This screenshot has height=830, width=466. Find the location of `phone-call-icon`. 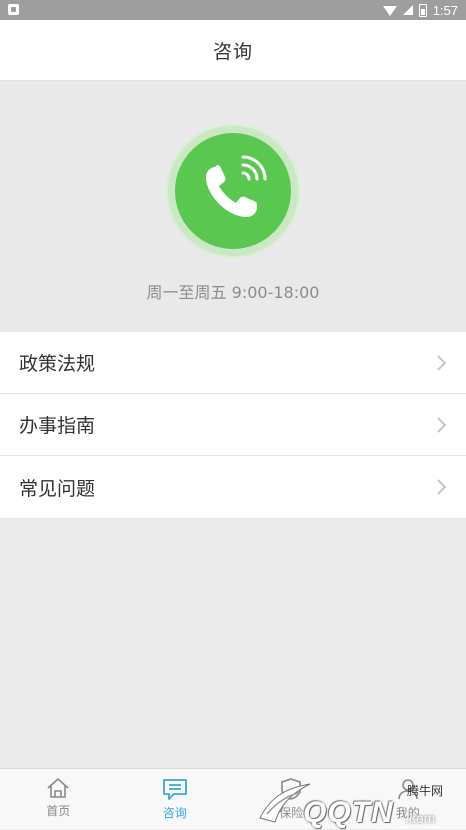

phone-call-icon is located at coordinates (233, 191).